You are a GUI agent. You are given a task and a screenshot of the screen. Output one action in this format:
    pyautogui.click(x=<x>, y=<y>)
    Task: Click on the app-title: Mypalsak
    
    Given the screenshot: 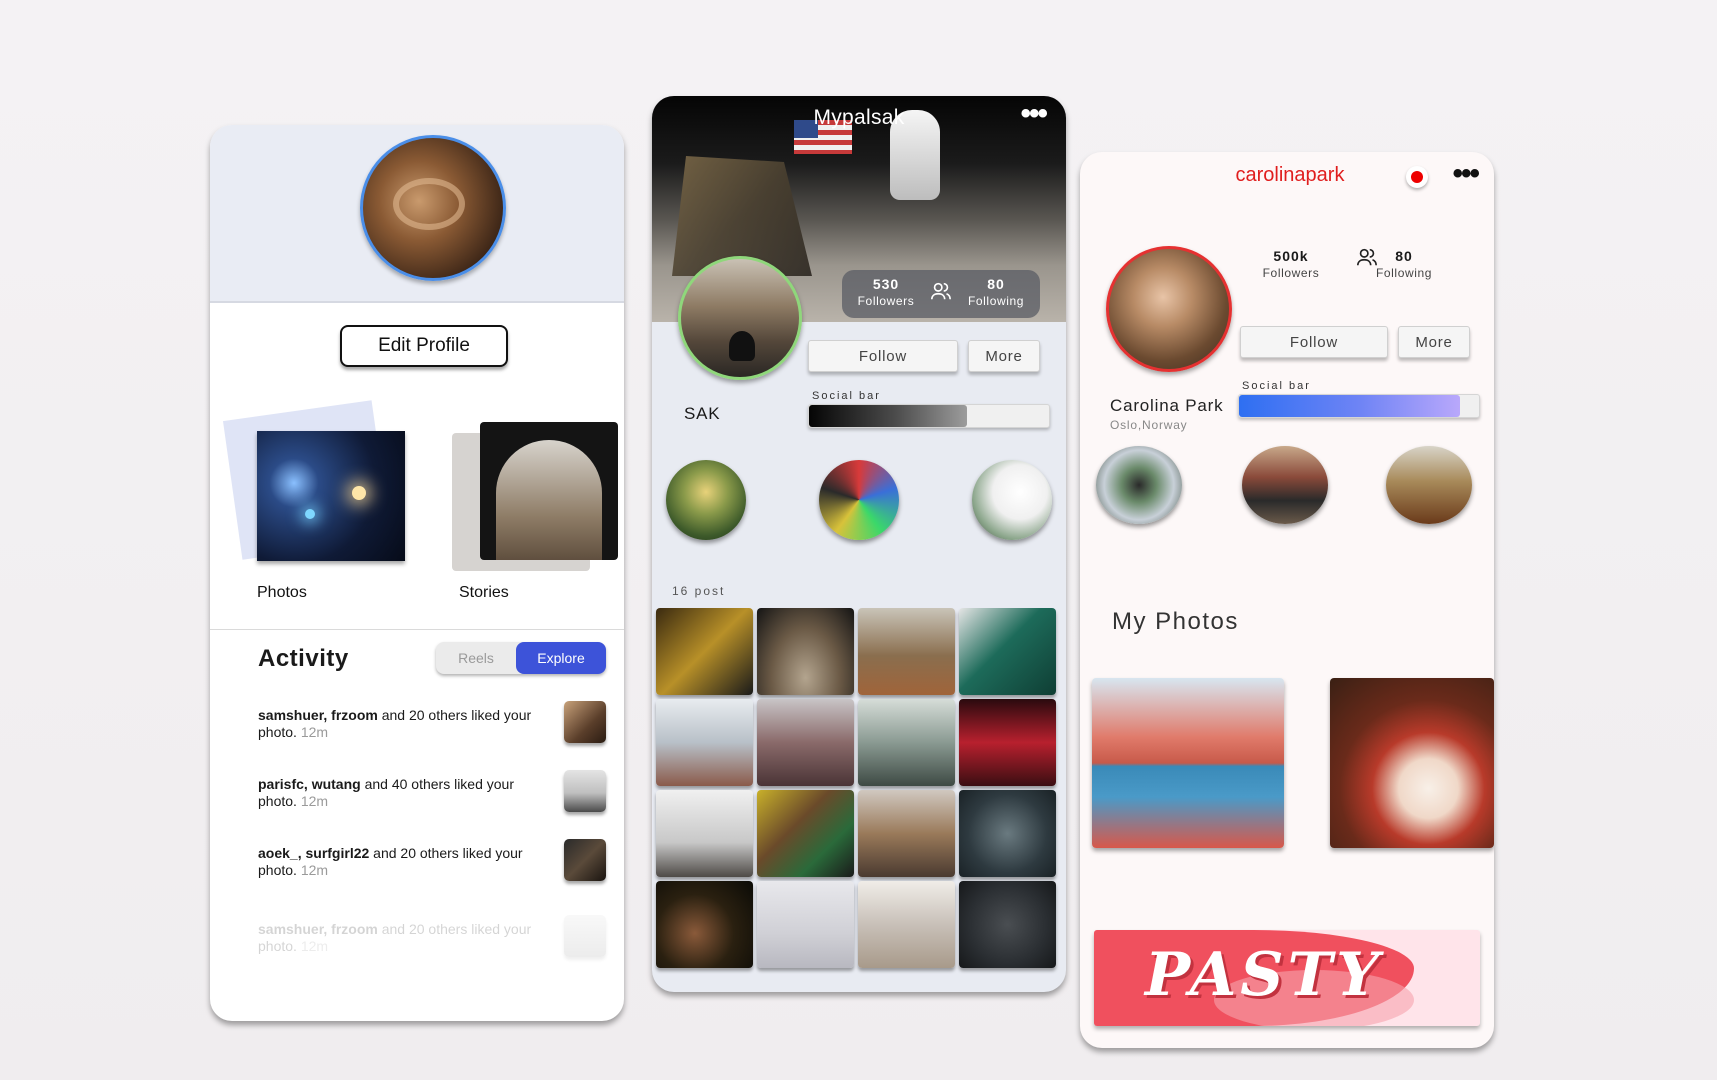 What is the action you would take?
    pyautogui.click(x=859, y=117)
    